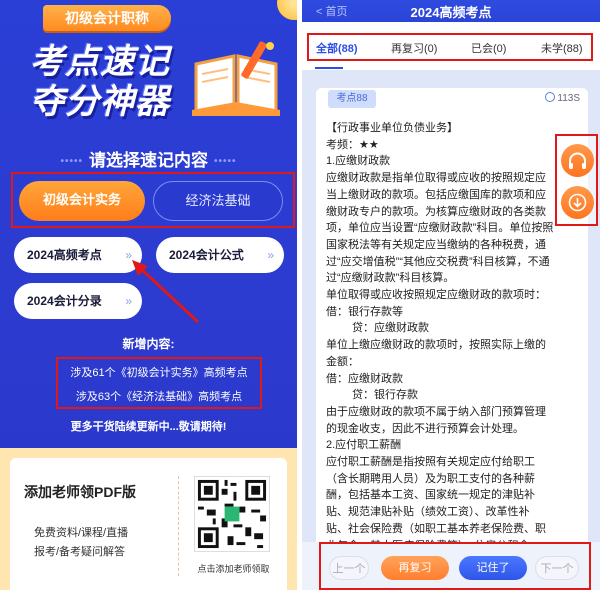 The image size is (600, 590). I want to click on more-coming-text: 更多干货陆续更新中...敬请期待!, so click(148, 427).